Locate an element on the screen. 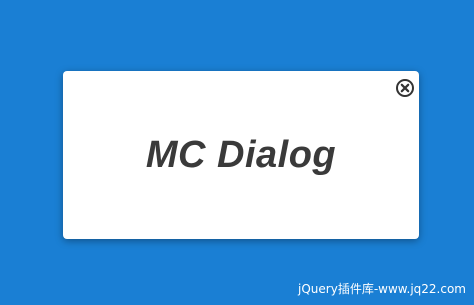 The width and height of the screenshot is (474, 305). dialog-title: MC Dialog is located at coordinates (241, 154).